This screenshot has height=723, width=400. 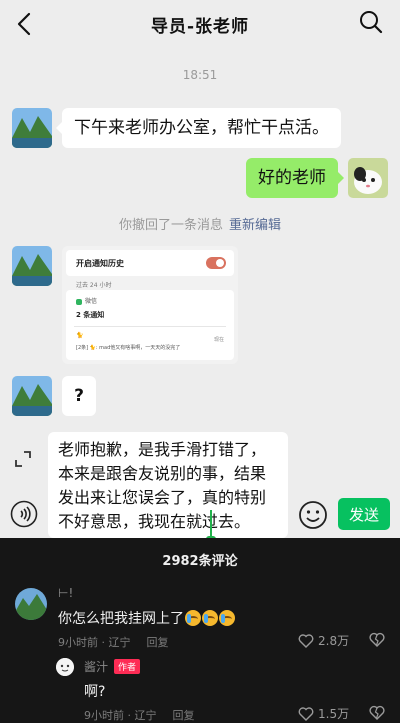 What do you see at coordinates (79, 301) in the screenshot?
I see `wechat-icon` at bounding box center [79, 301].